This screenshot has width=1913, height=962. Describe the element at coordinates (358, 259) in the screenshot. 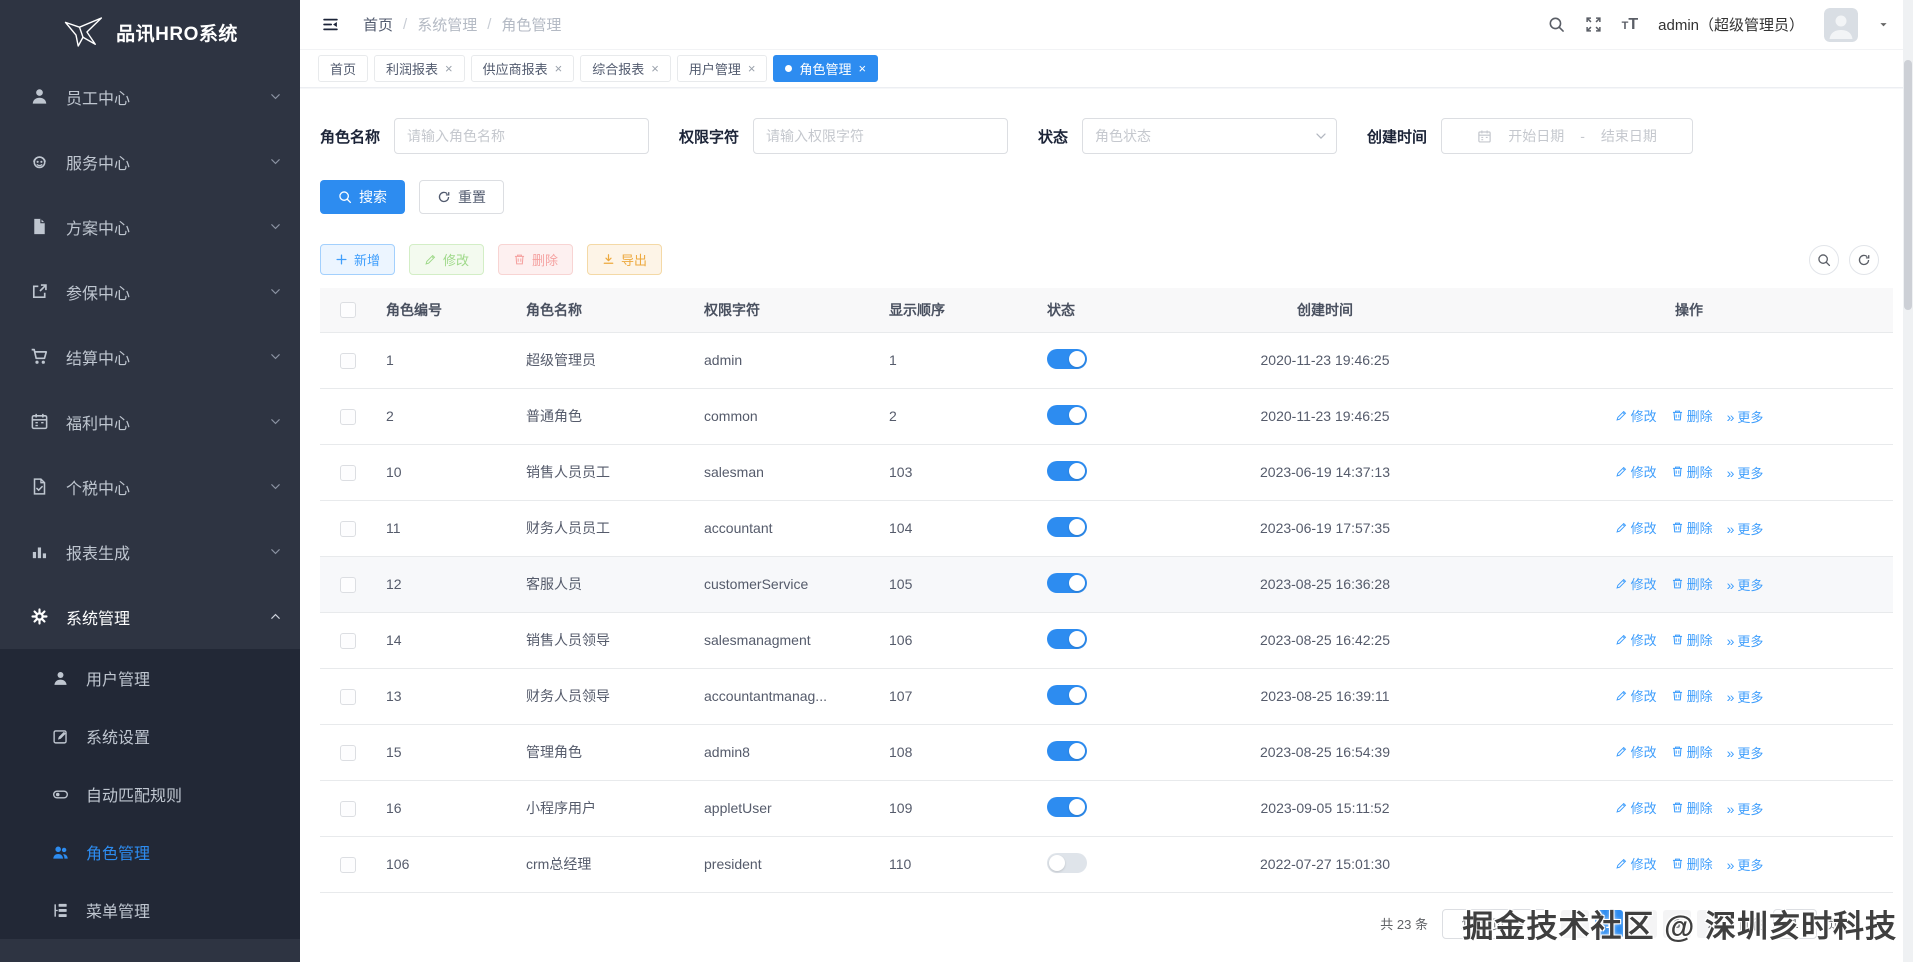

I see `add-button: 新增` at that location.